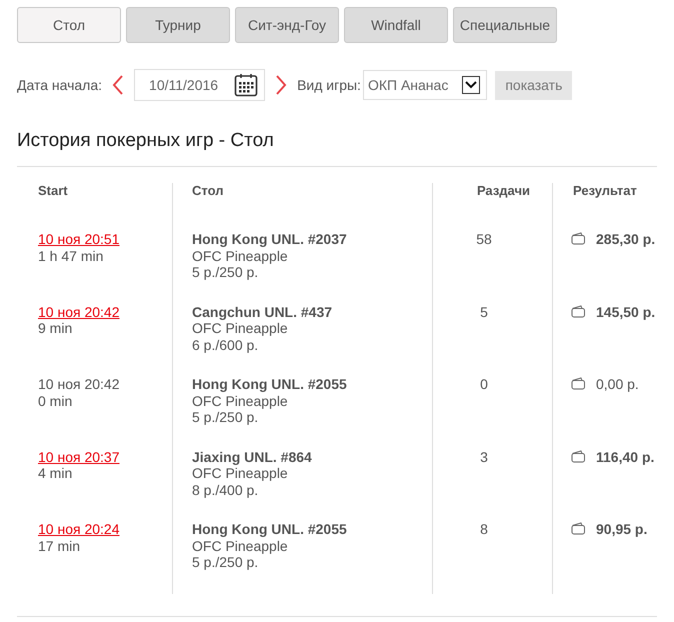 Image resolution: width=674 pixels, height=622 pixels. What do you see at coordinates (79, 529) in the screenshot?
I see `start-time-link: 10 ноя 20:24` at bounding box center [79, 529].